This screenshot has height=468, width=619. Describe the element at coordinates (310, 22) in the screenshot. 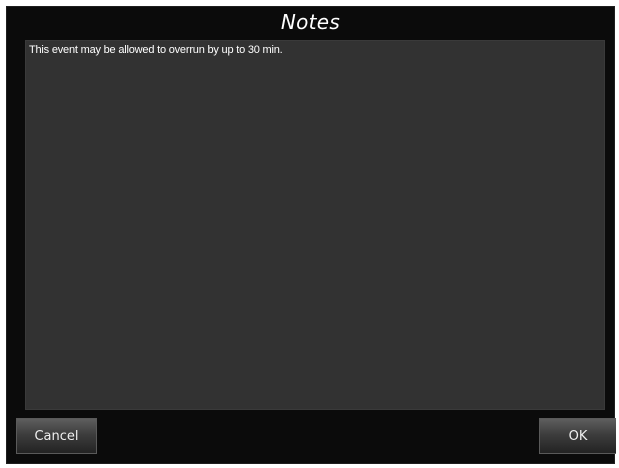

I see `dialog-title: Notes` at that location.